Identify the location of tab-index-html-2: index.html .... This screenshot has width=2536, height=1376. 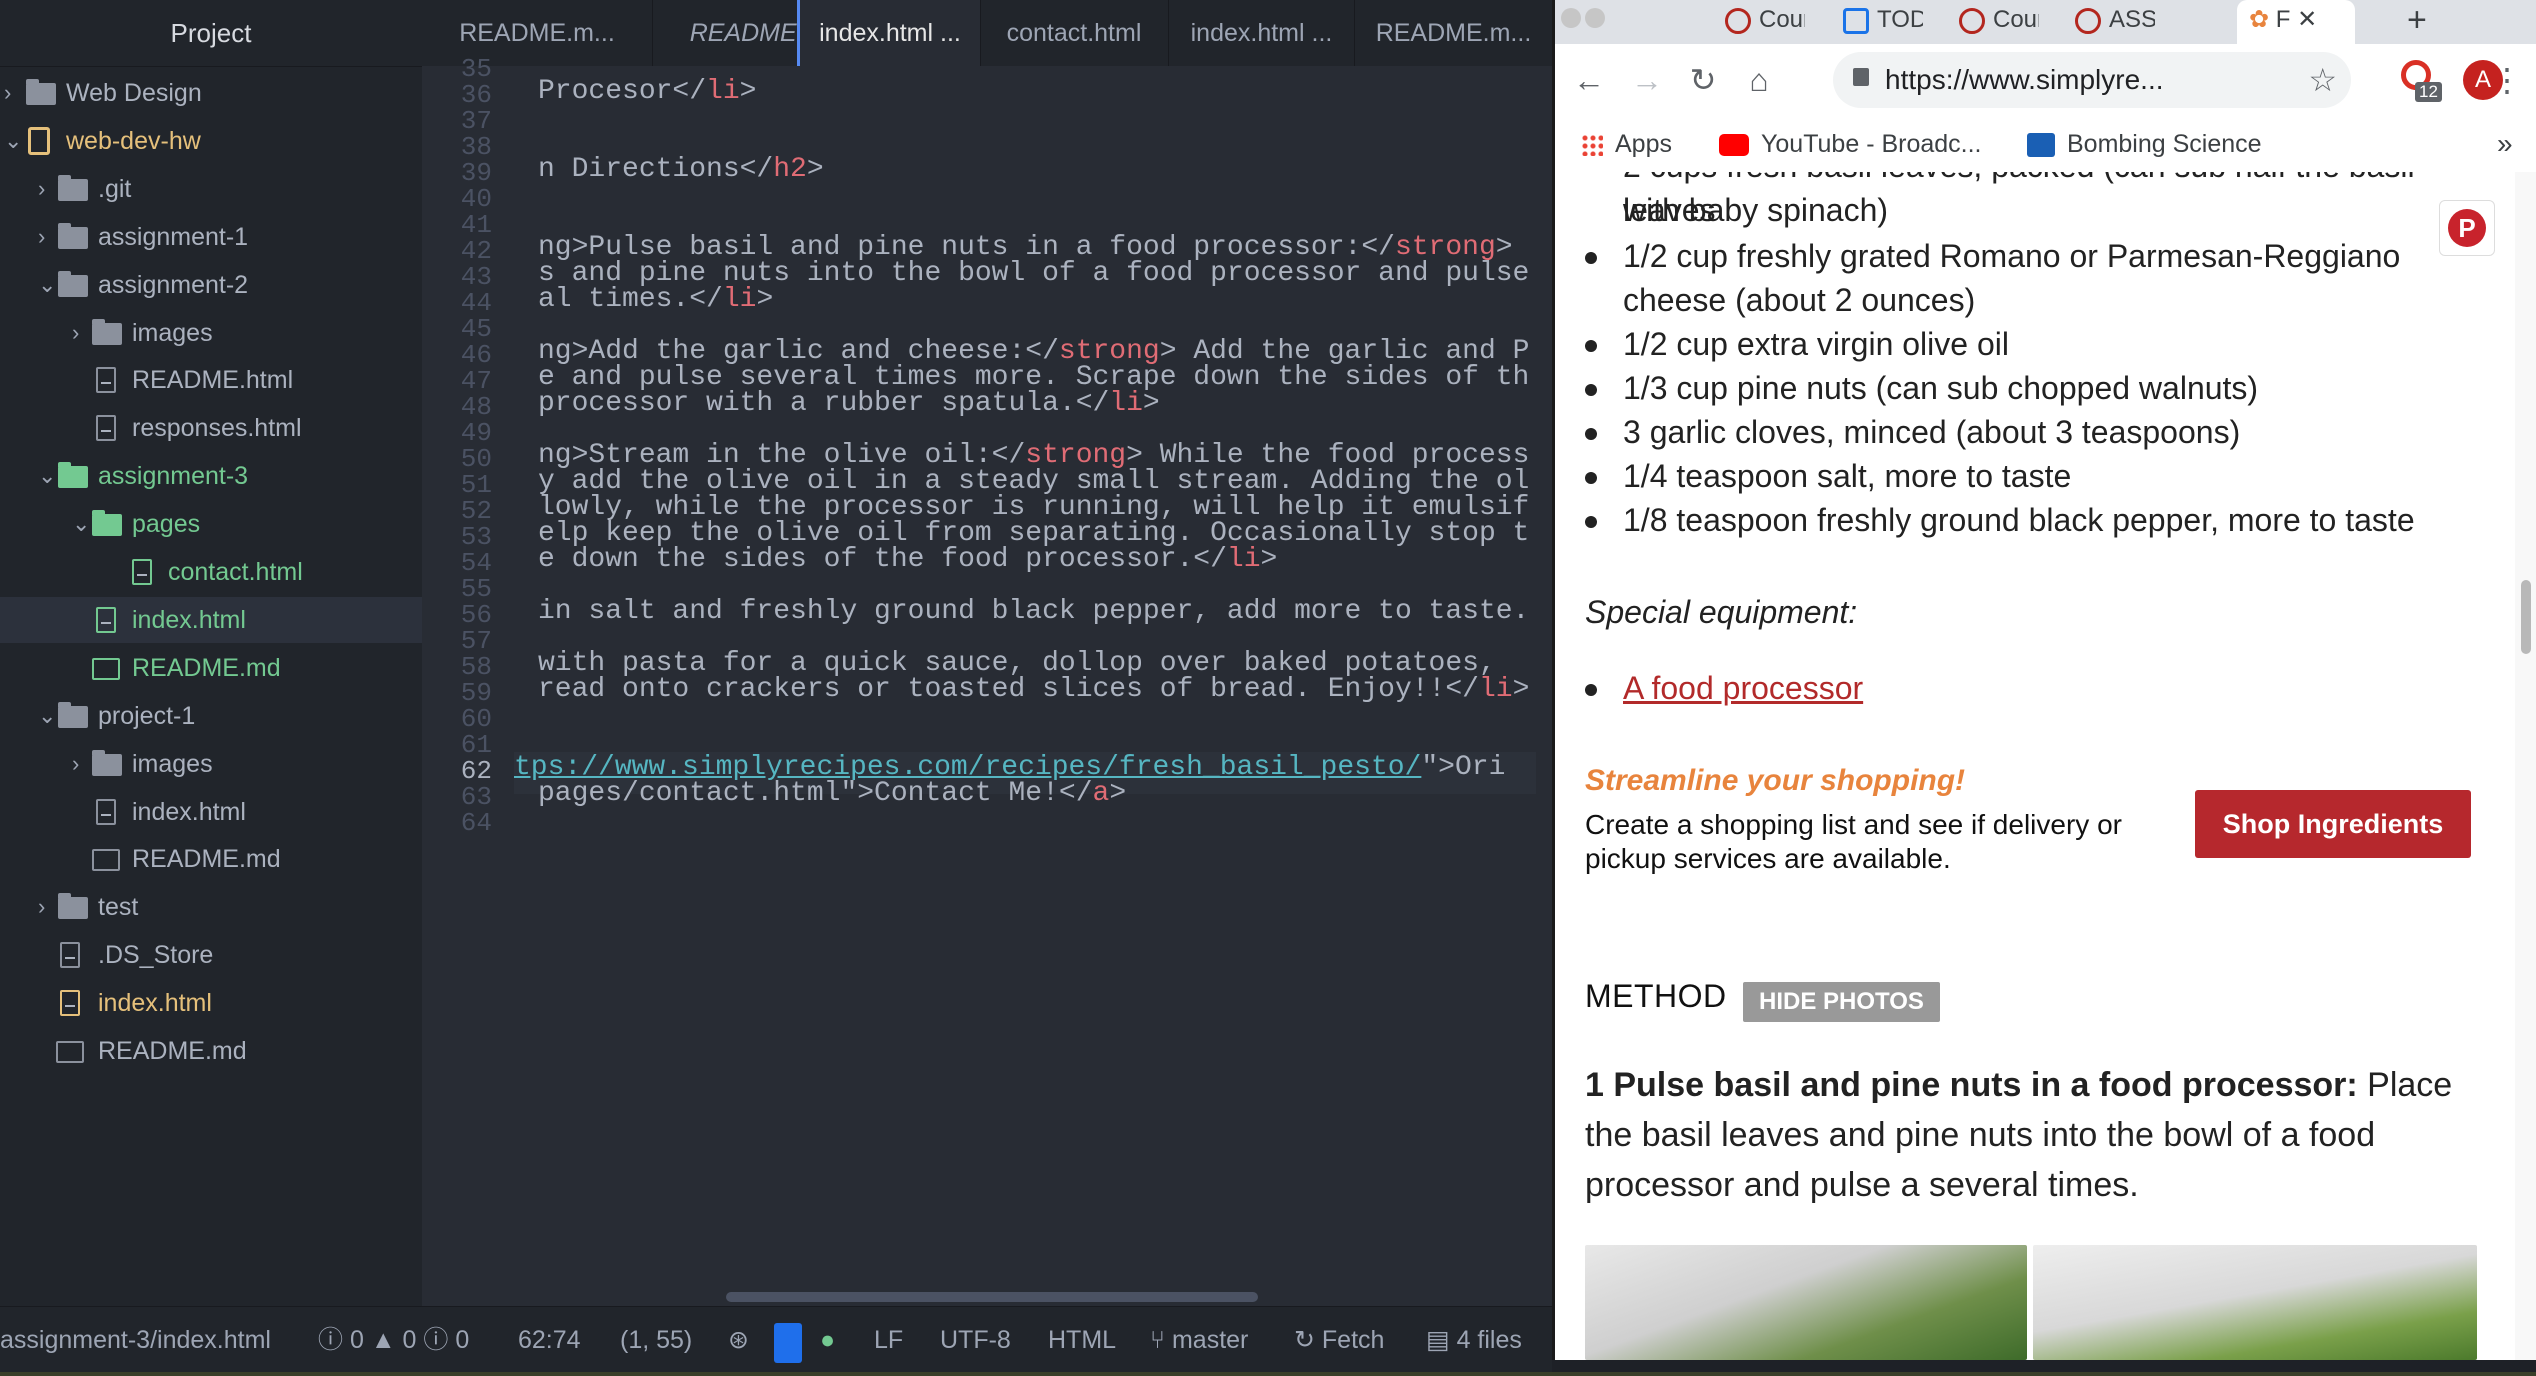
(1262, 33).